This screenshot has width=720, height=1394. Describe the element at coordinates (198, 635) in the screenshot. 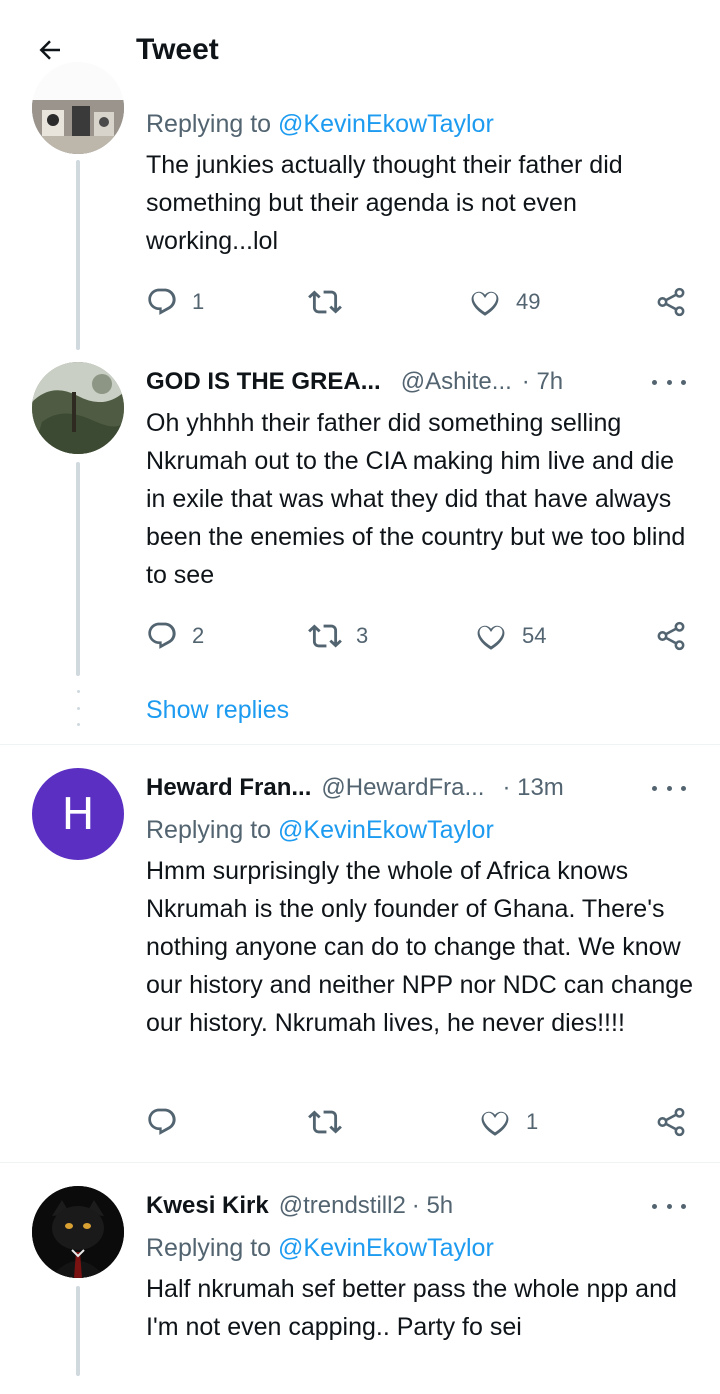

I see `reply-count: 2` at that location.